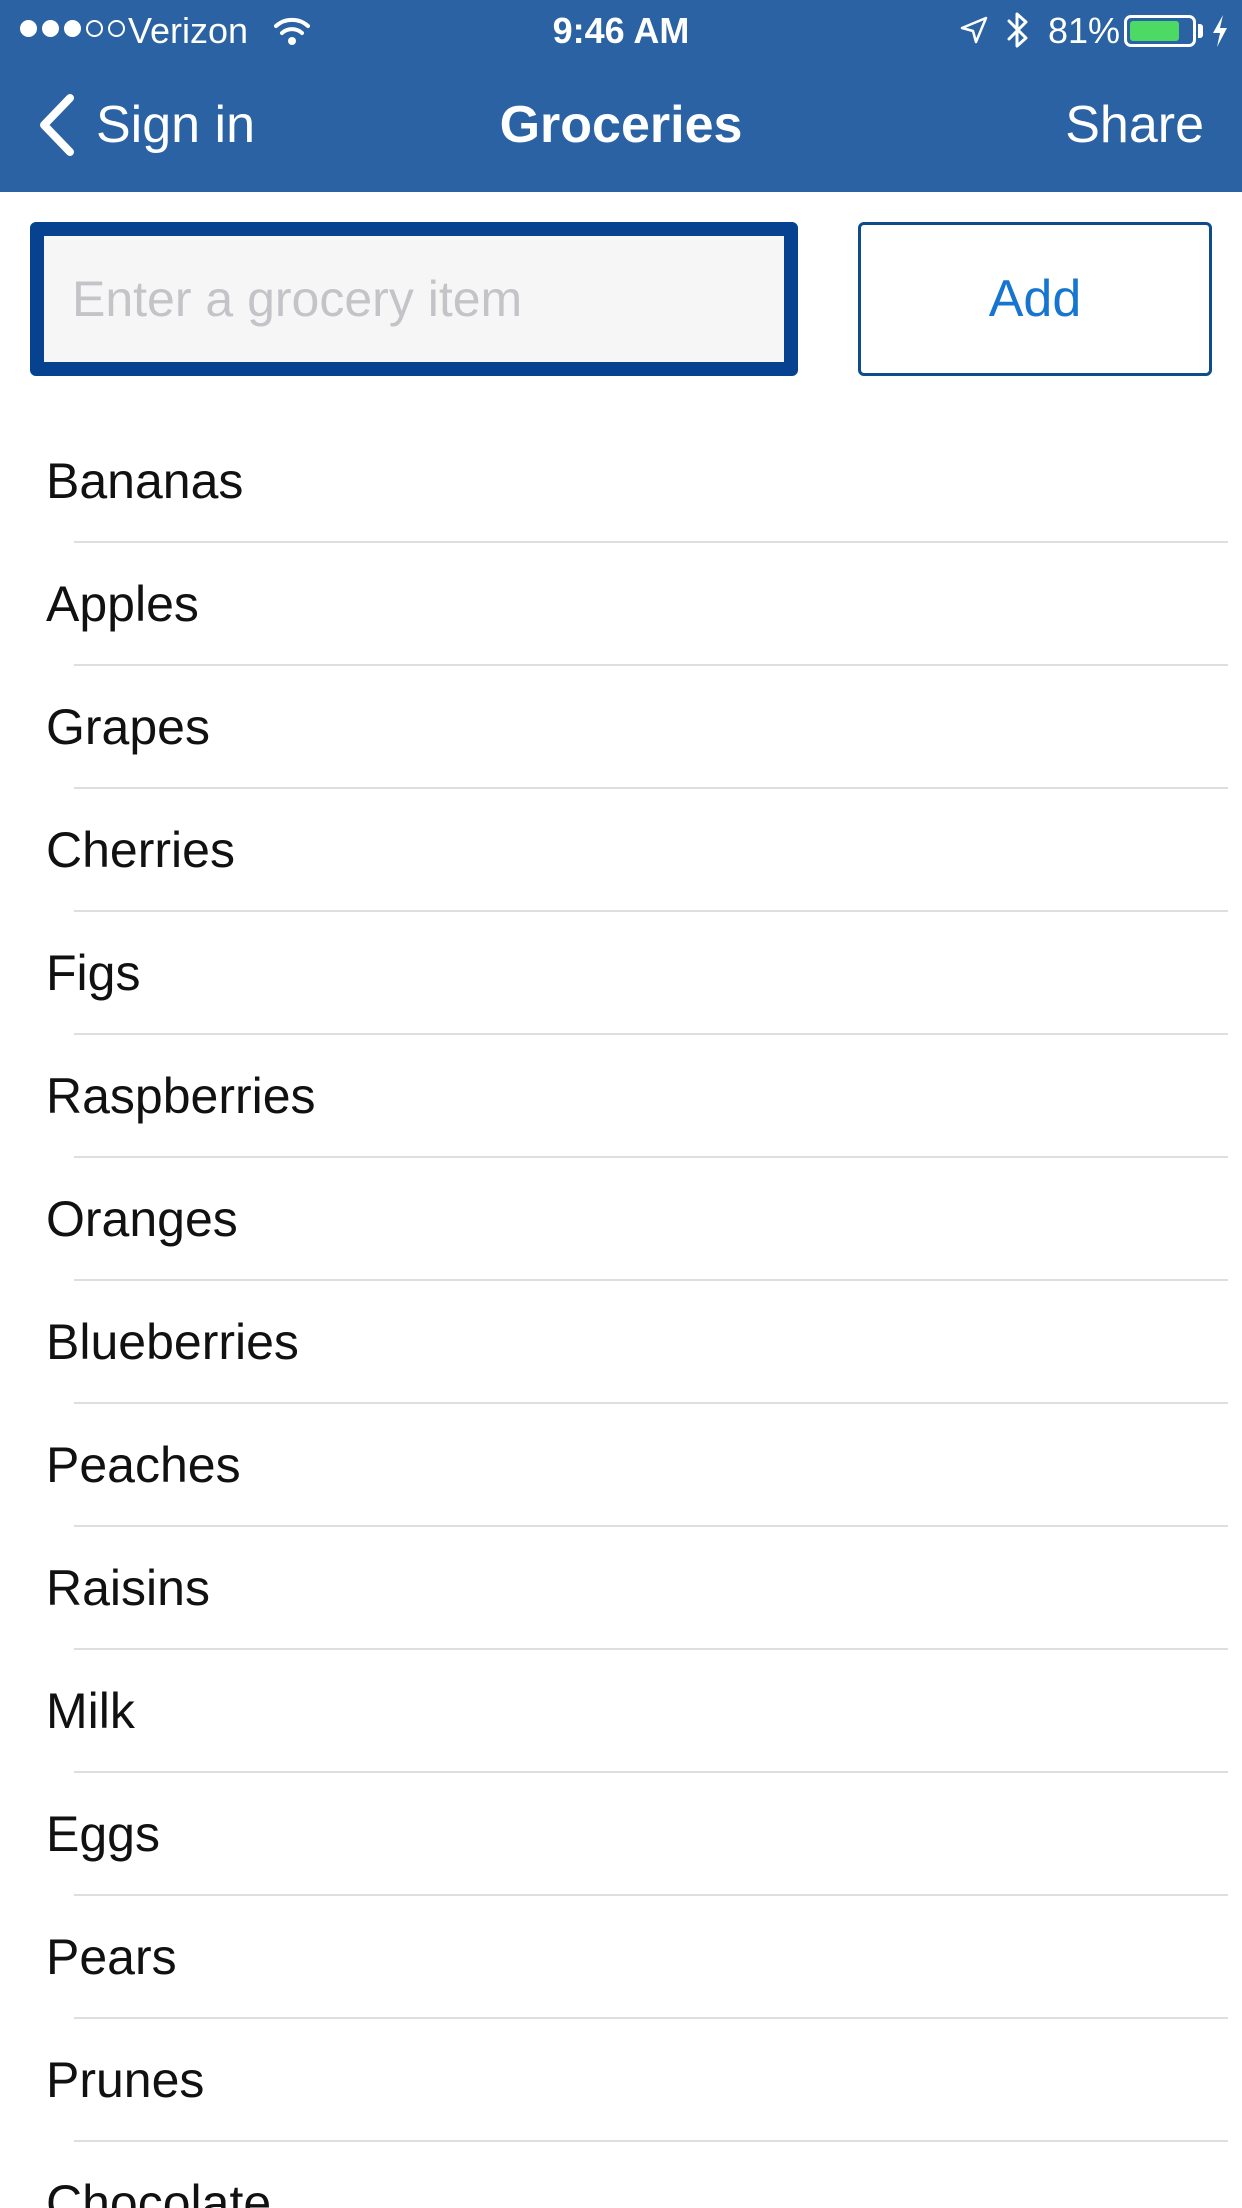 This screenshot has height=2208, width=1242. I want to click on grocery-input-container, so click(414, 299).